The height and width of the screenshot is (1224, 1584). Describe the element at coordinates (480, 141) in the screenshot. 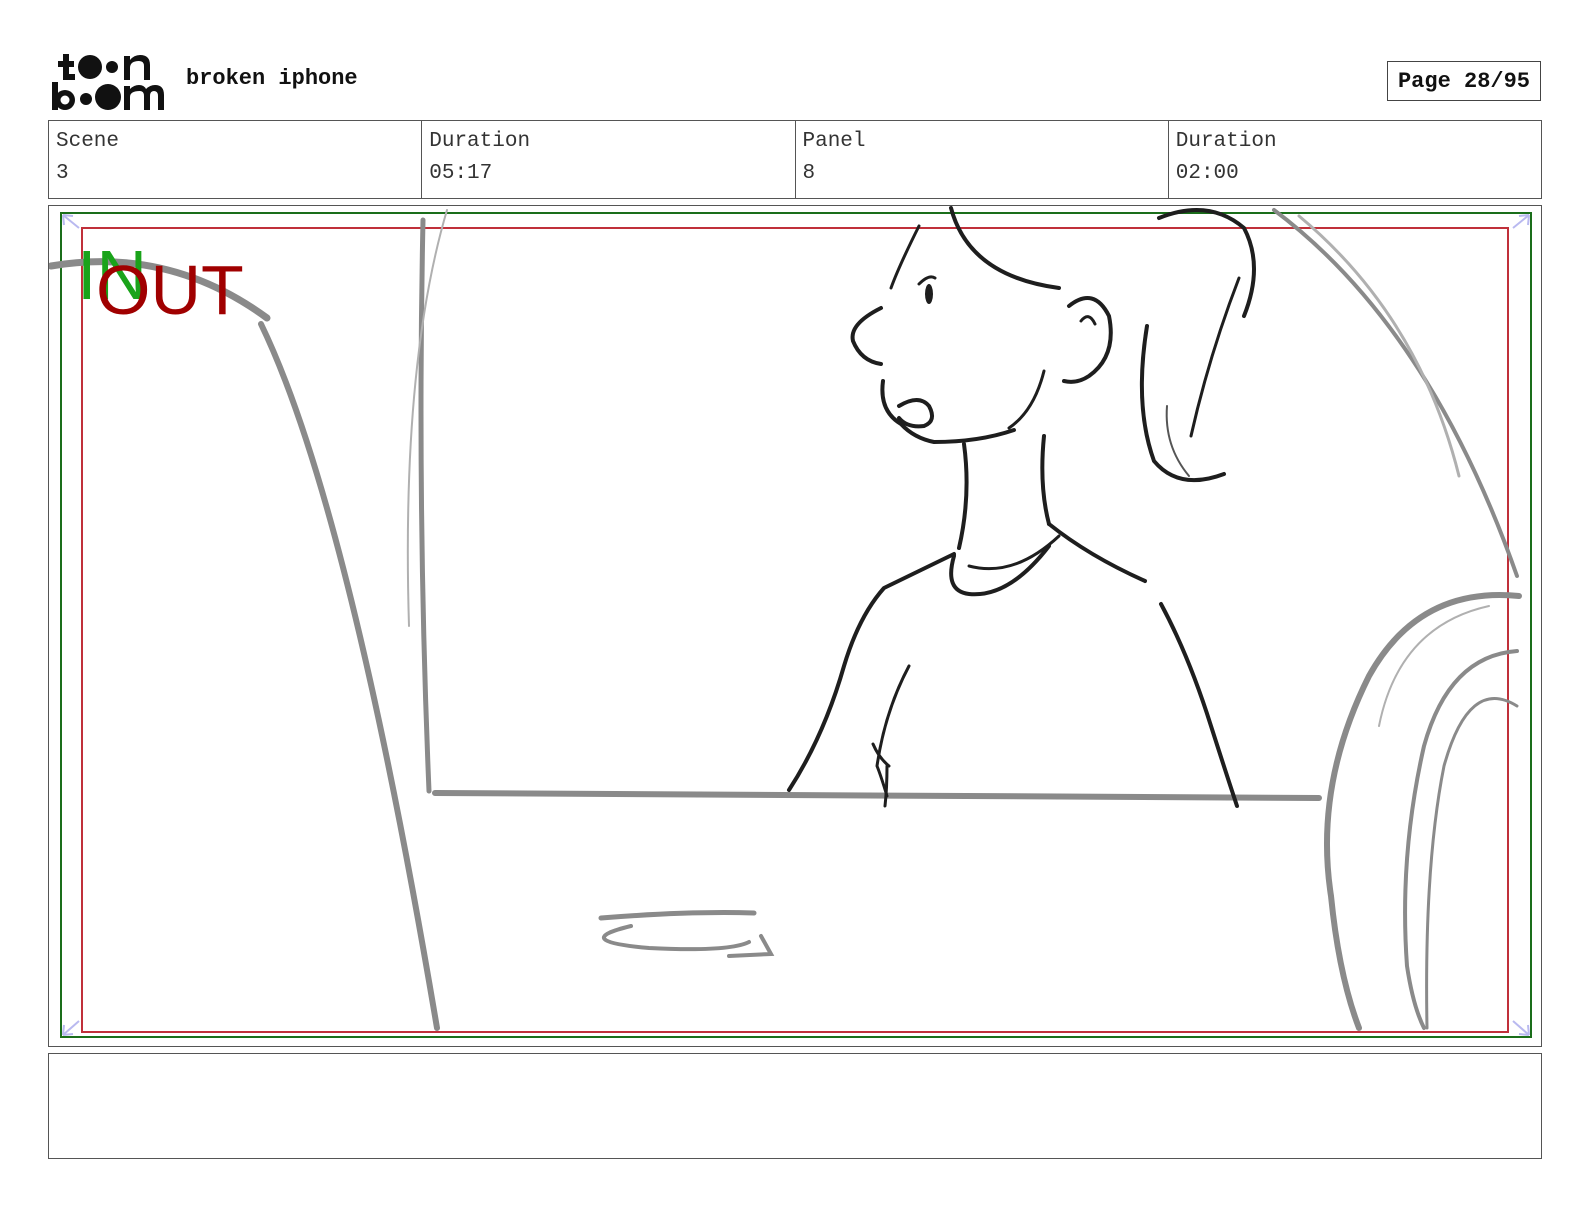

I see `scene-duration-label: Duration` at that location.